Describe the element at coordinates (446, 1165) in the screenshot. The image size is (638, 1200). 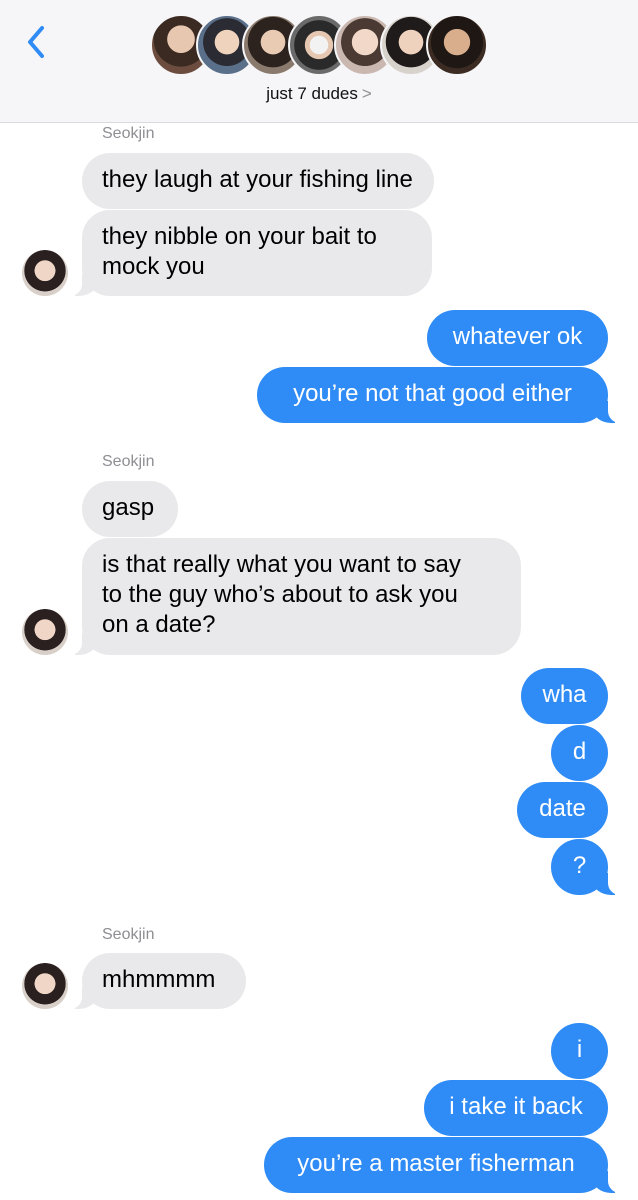
I see `outgoing-message: you’re a master fisherman` at that location.